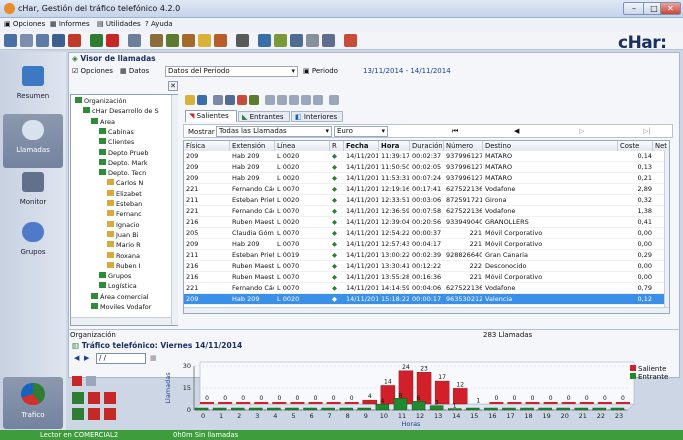  I want to click on print-tb-icon, so click(242, 100).